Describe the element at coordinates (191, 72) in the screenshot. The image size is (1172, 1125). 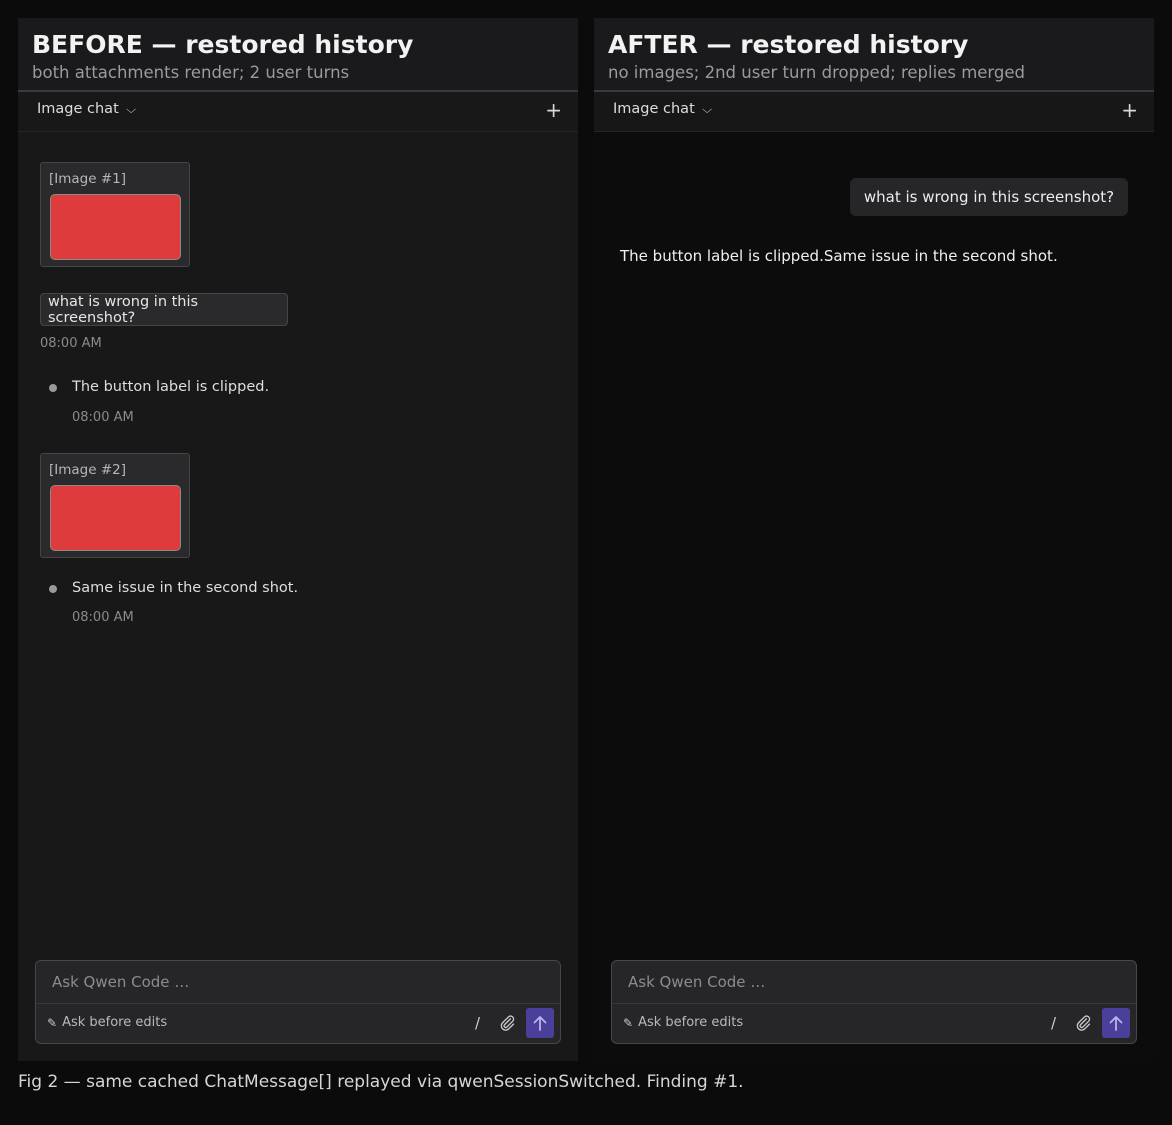
I see `panel-subtitle: both attachments render; 2 user turns` at that location.